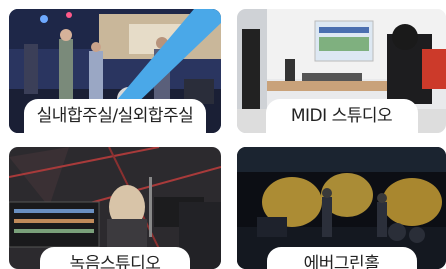  What do you see at coordinates (115, 258) in the screenshot?
I see `card-label-recording-studio: 녹음스튜디오` at bounding box center [115, 258].